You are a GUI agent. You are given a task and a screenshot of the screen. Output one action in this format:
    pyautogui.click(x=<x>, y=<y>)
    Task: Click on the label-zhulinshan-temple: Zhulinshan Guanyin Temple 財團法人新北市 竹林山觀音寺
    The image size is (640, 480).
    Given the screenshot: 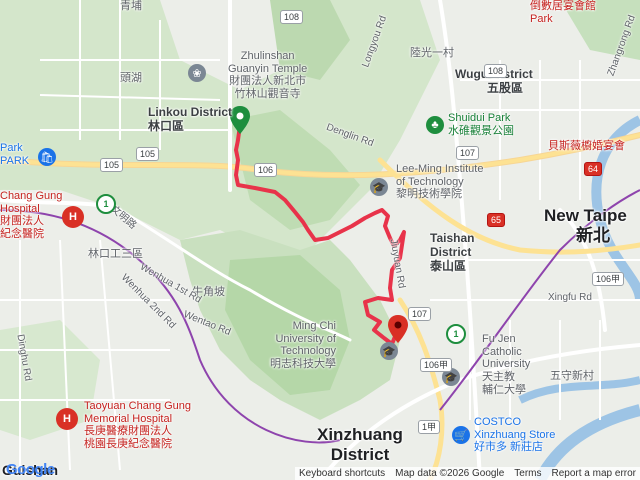 What is the action you would take?
    pyautogui.click(x=267, y=75)
    